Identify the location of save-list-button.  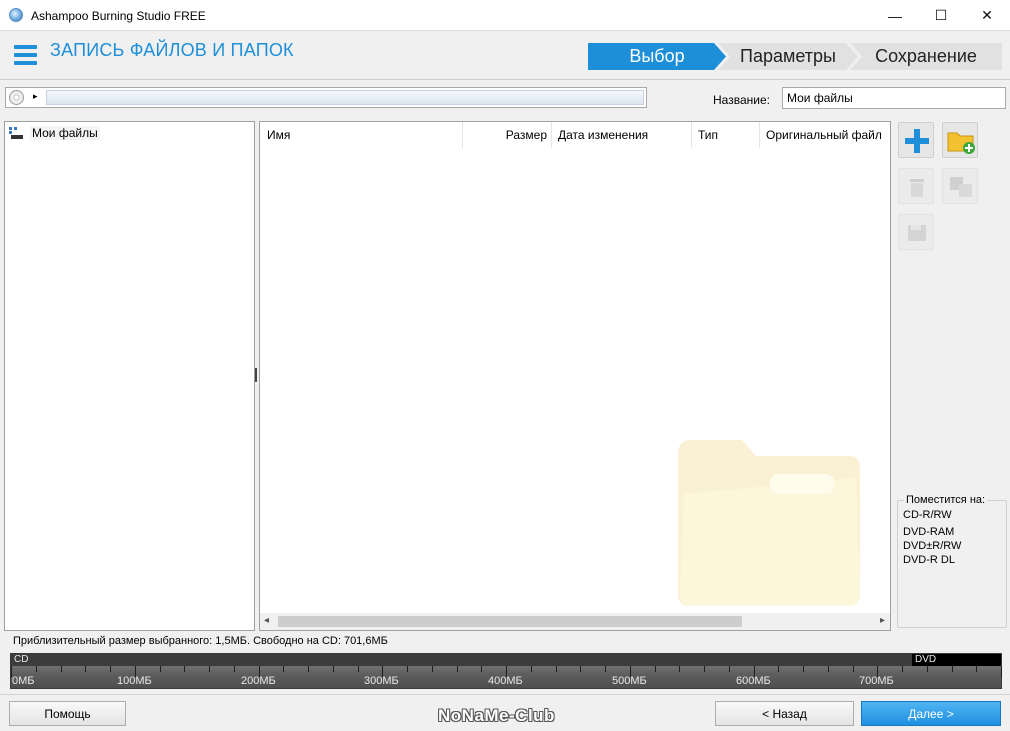
(916, 232).